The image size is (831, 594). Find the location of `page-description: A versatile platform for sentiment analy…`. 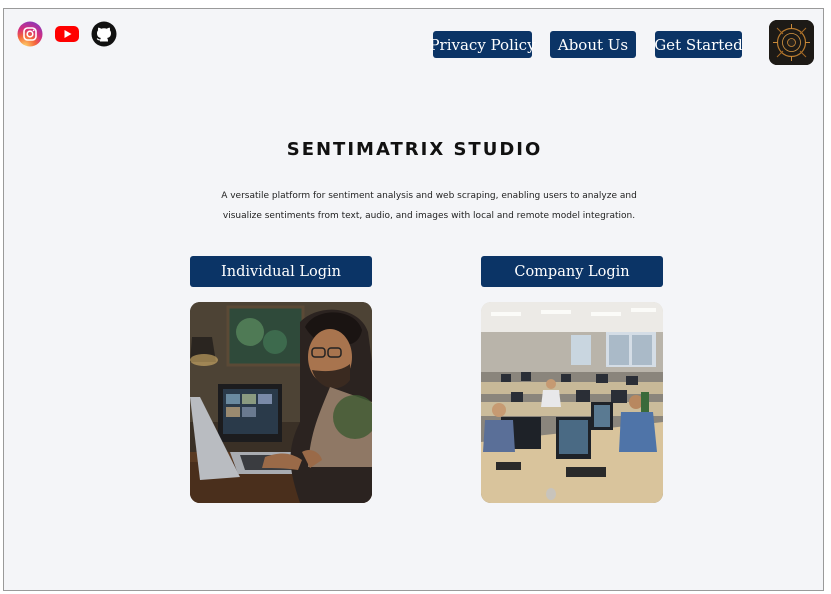

page-description: A versatile platform for sentiment analy… is located at coordinates (429, 206).